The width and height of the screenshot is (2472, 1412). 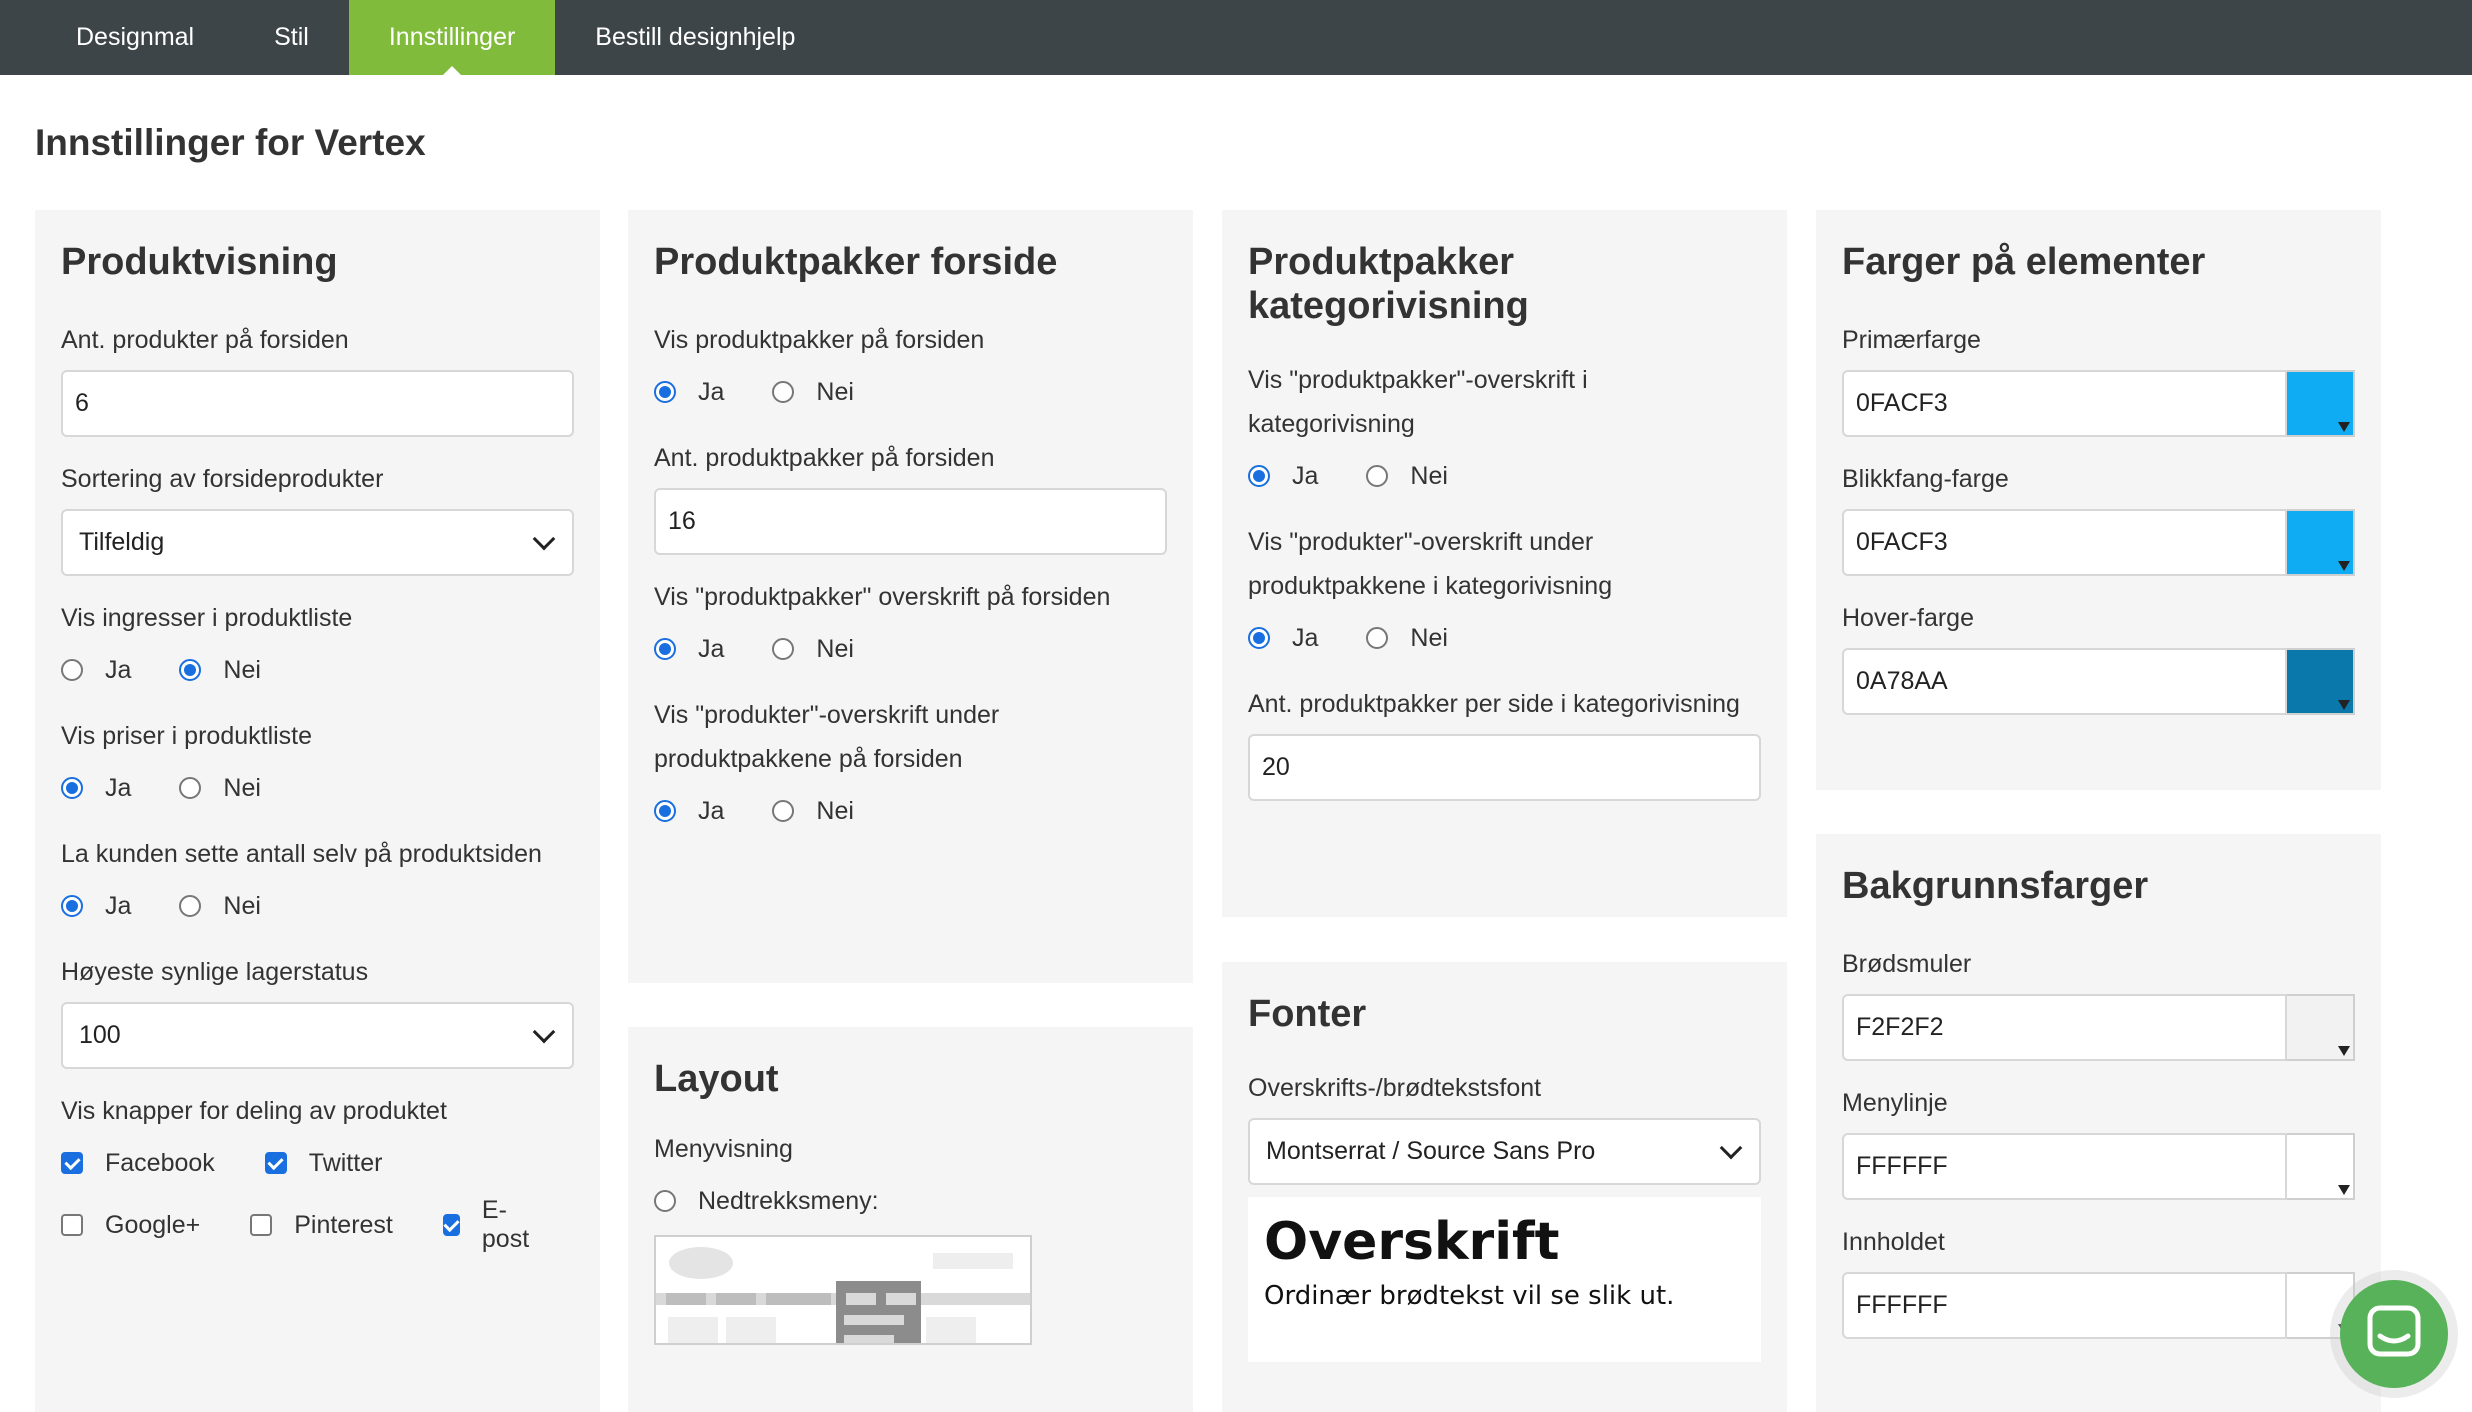 What do you see at coordinates (1388, 284) in the screenshot?
I see `card-heading: Produktpakker kategorivisning` at bounding box center [1388, 284].